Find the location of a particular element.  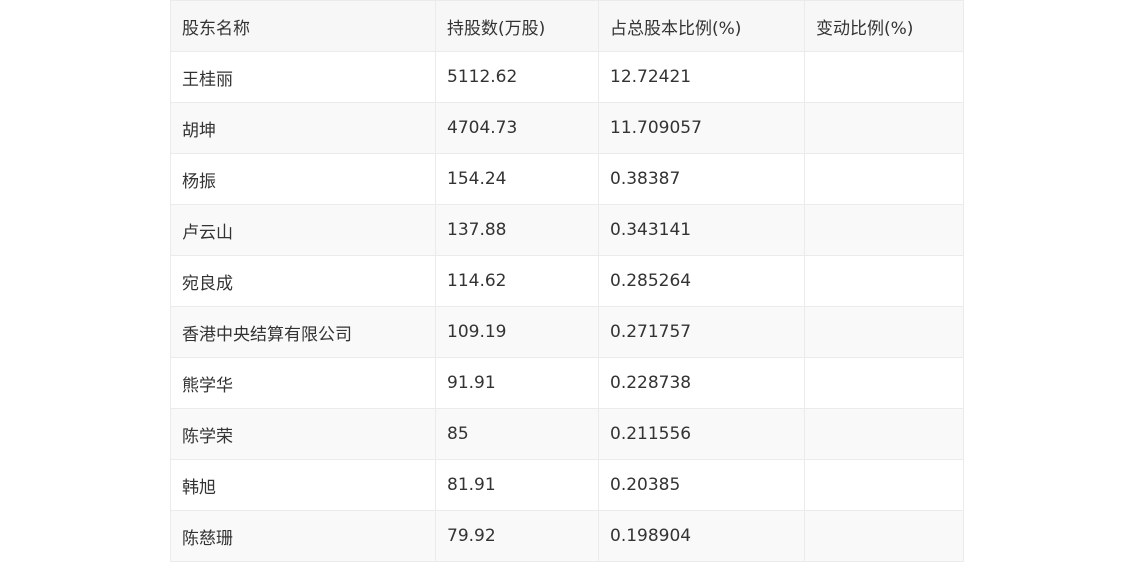

cell-shareholder-name: 熊学华 is located at coordinates (303, 383).